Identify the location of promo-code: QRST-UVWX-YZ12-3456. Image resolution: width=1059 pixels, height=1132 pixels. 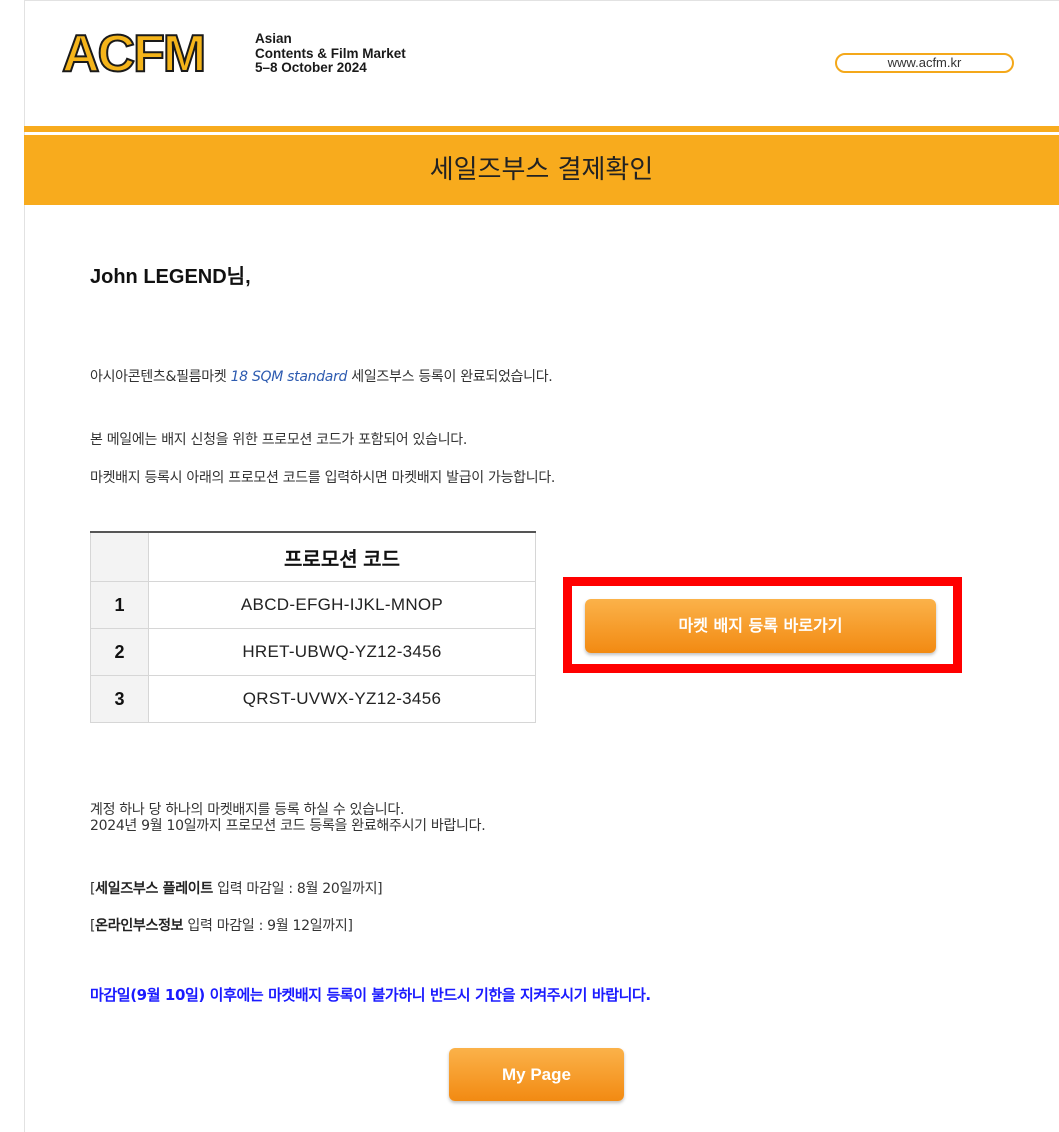
(342, 699).